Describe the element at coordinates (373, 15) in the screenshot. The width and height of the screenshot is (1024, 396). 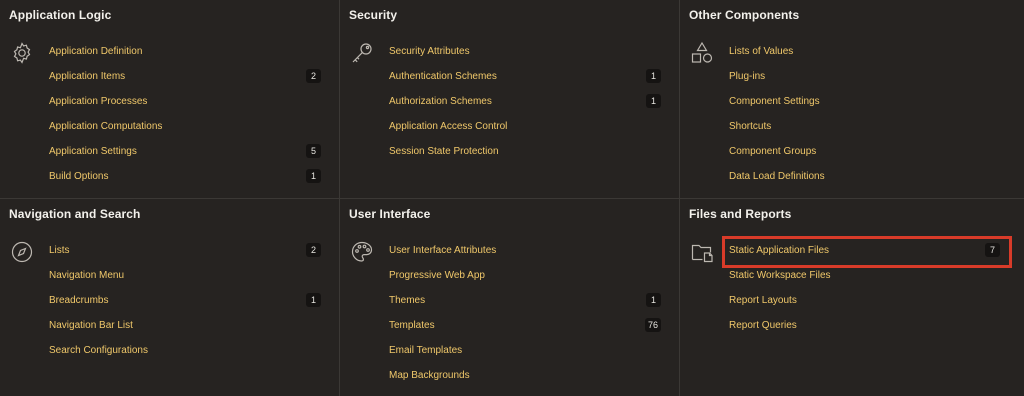
I see `panel-title: Security` at that location.